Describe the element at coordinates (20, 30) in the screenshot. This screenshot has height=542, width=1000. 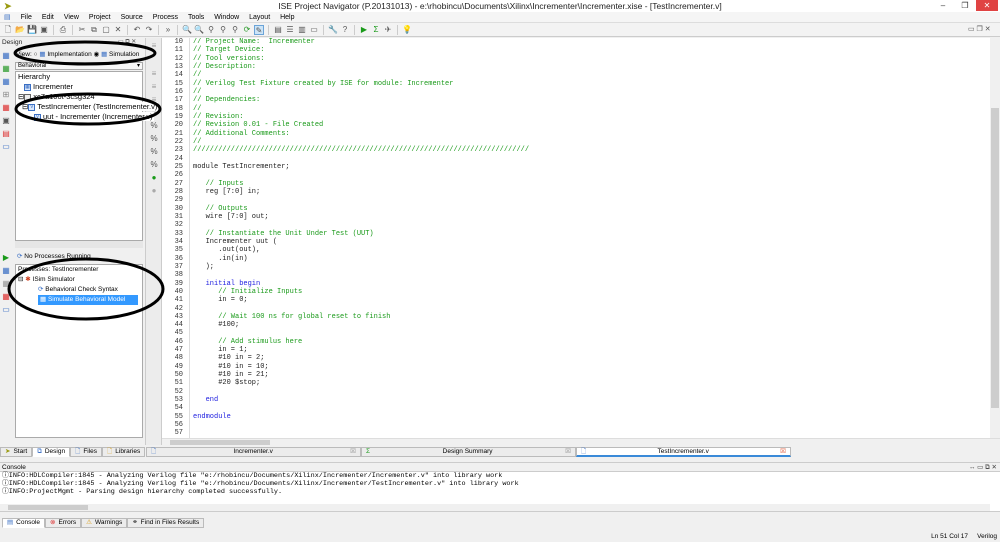
I see `open-icon: 📂` at that location.